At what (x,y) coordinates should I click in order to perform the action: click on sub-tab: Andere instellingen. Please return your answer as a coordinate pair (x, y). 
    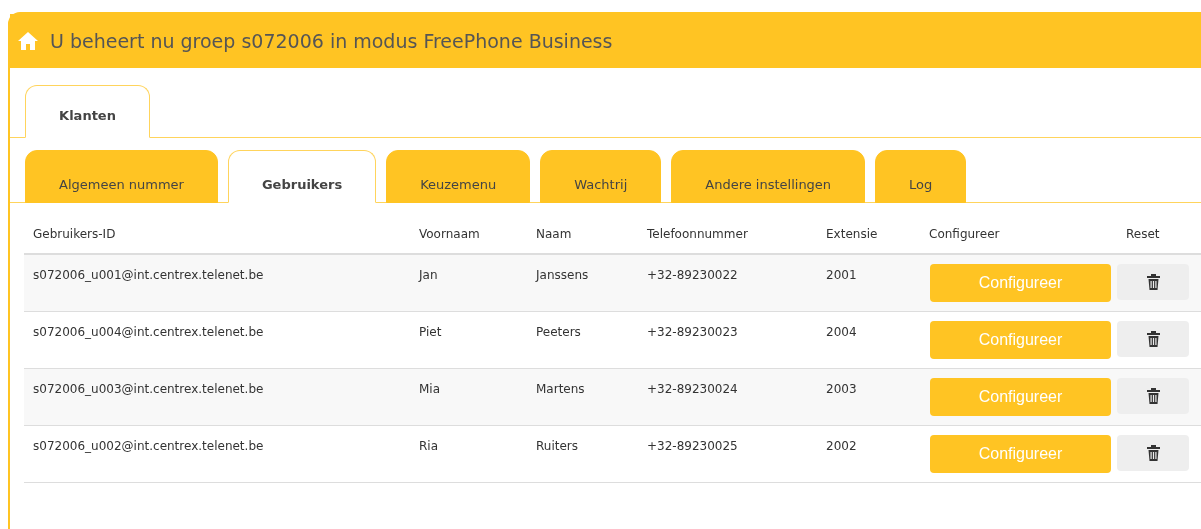
    Looking at the image, I should click on (768, 176).